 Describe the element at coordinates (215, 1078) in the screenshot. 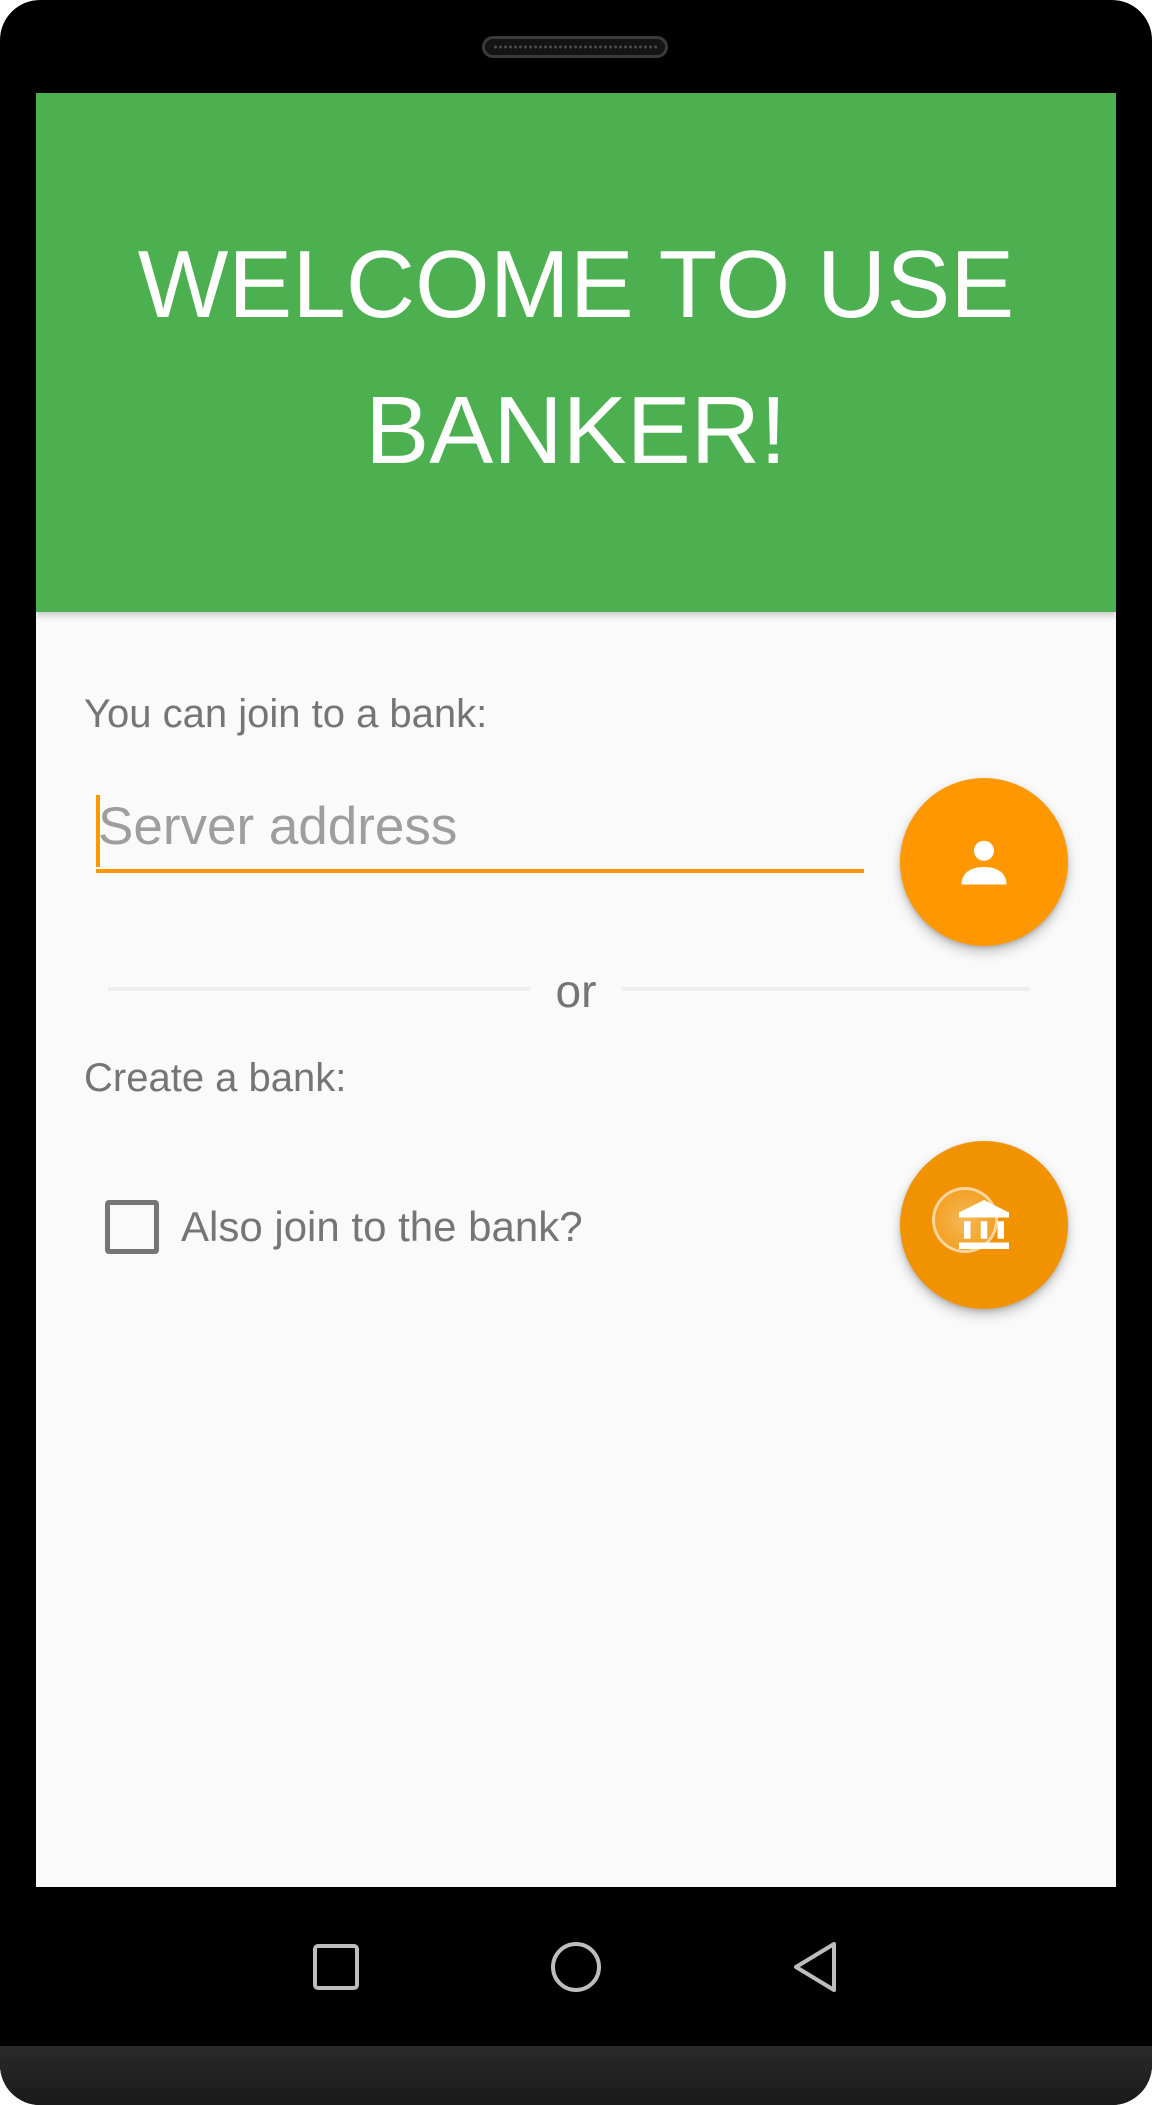

I see `create-section-label: Create a bank:` at that location.